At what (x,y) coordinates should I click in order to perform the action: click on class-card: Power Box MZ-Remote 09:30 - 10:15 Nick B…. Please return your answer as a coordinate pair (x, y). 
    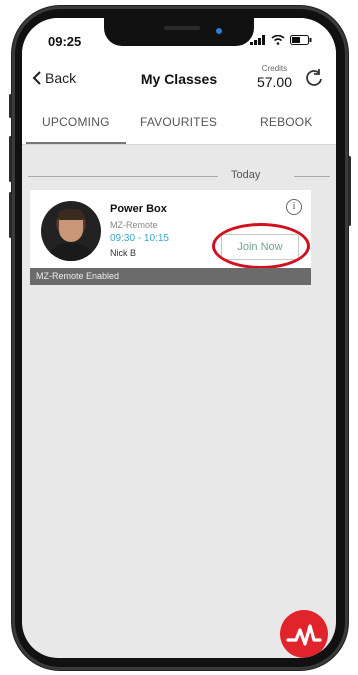
    Looking at the image, I should click on (170, 229).